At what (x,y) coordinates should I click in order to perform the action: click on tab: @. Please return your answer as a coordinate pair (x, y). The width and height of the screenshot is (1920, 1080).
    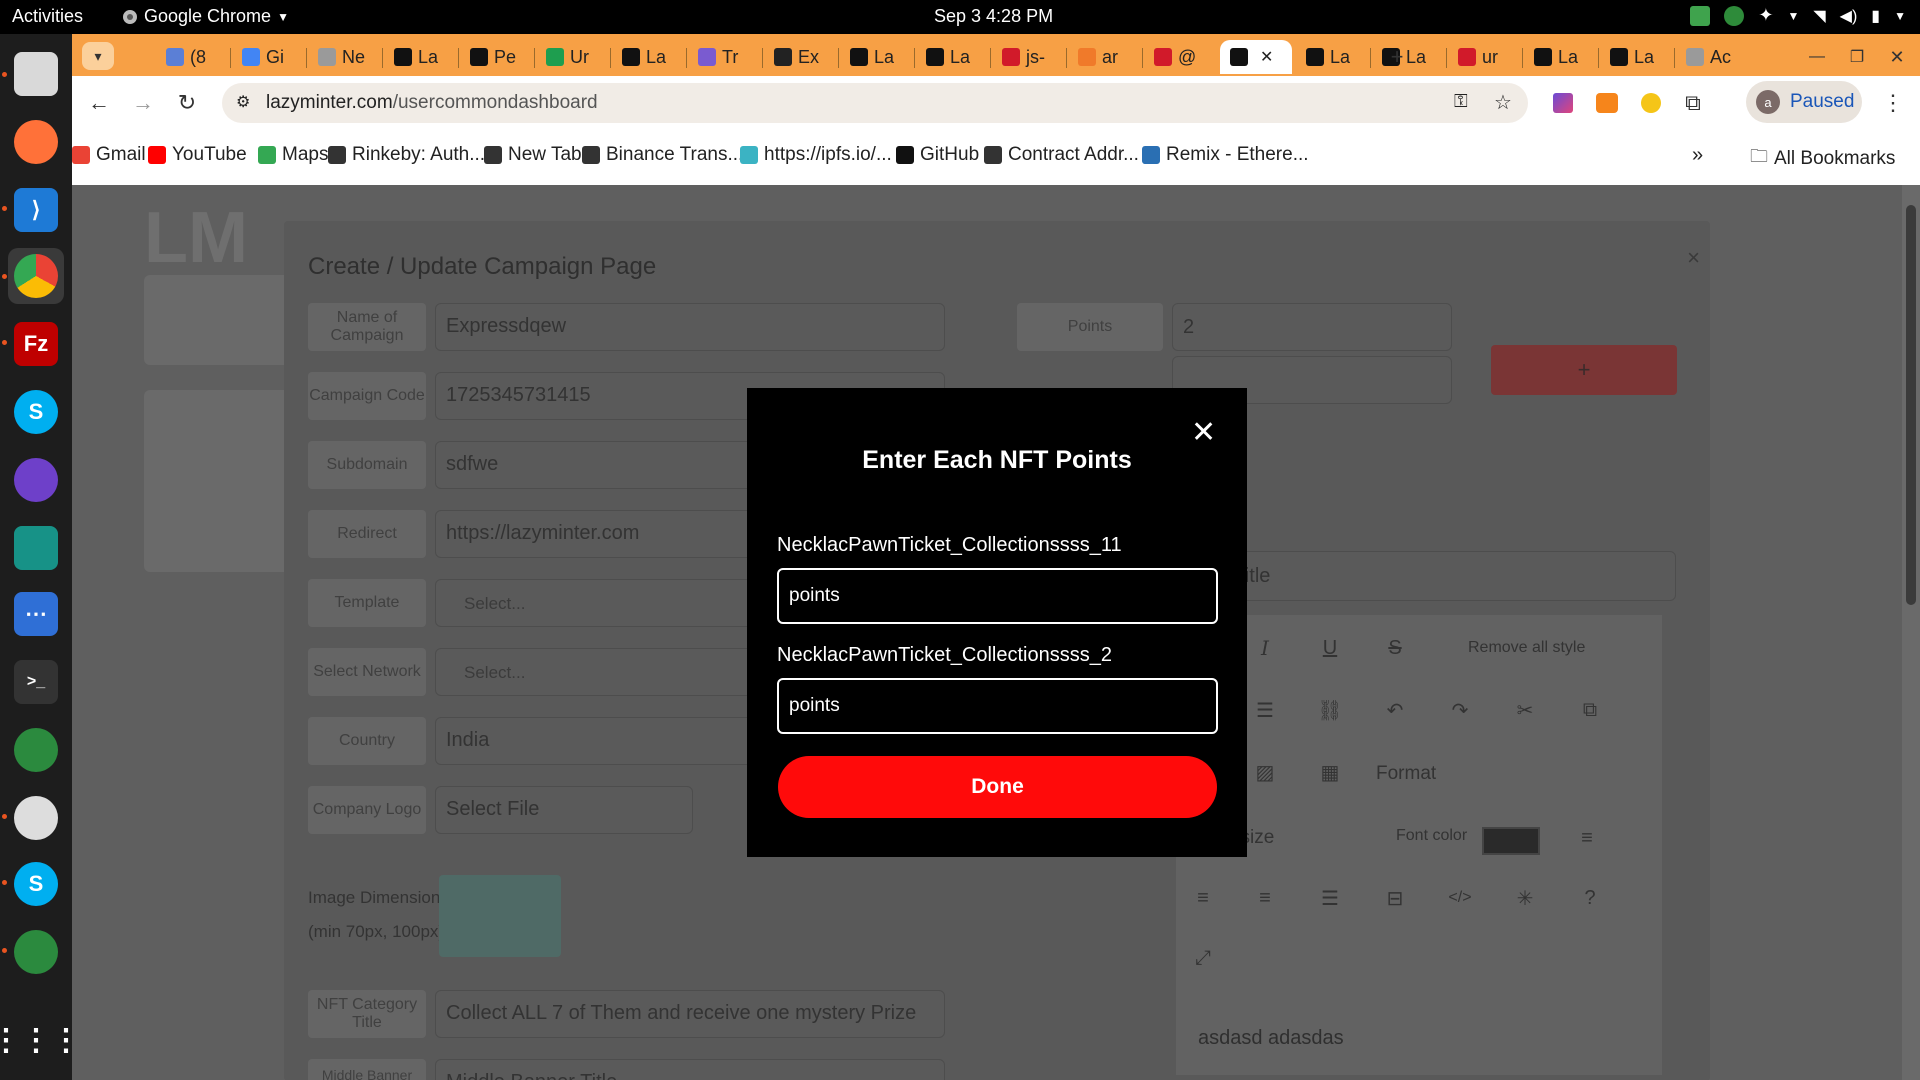
    Looking at the image, I should click on (1180, 57).